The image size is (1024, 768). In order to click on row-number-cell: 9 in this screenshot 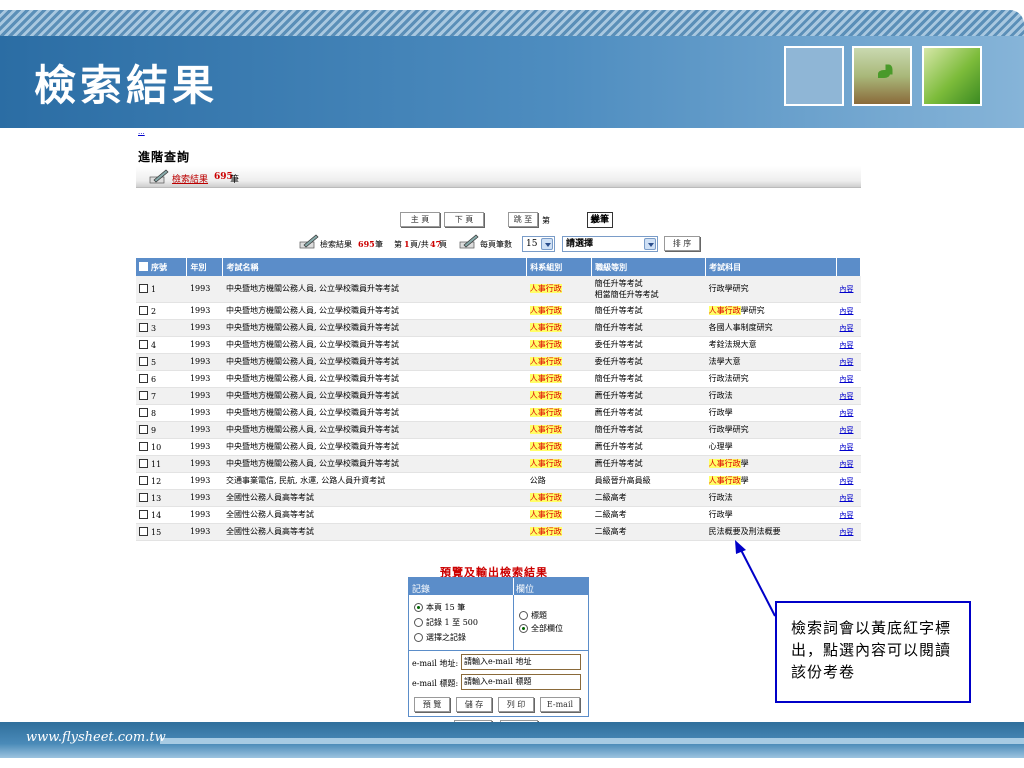, I will do `click(161, 430)`.